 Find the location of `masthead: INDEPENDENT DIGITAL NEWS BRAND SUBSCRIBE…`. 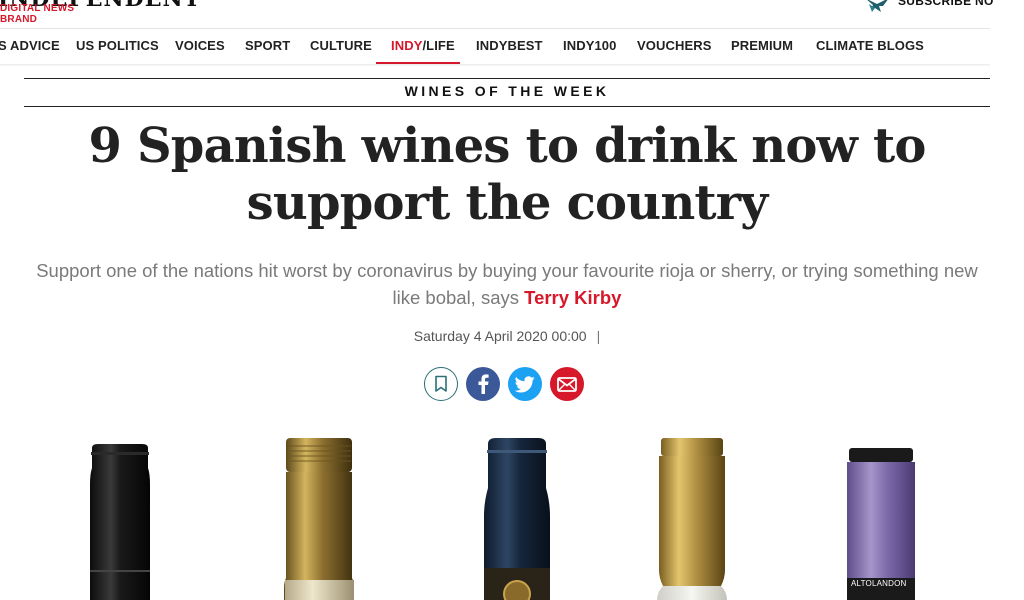

masthead: INDEPENDENT DIGITAL NEWS BRAND SUBSCRIBE… is located at coordinates (512, 14).